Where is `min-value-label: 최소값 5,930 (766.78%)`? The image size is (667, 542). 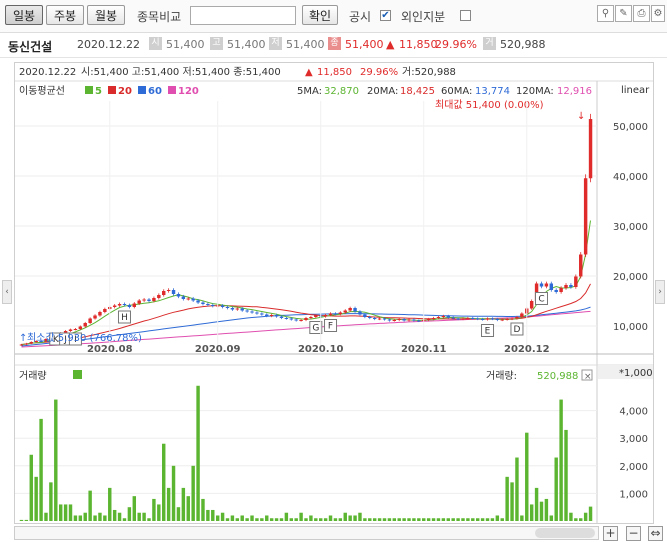
min-value-label: 최소값 5,930 (766.78%) is located at coordinates (84, 338).